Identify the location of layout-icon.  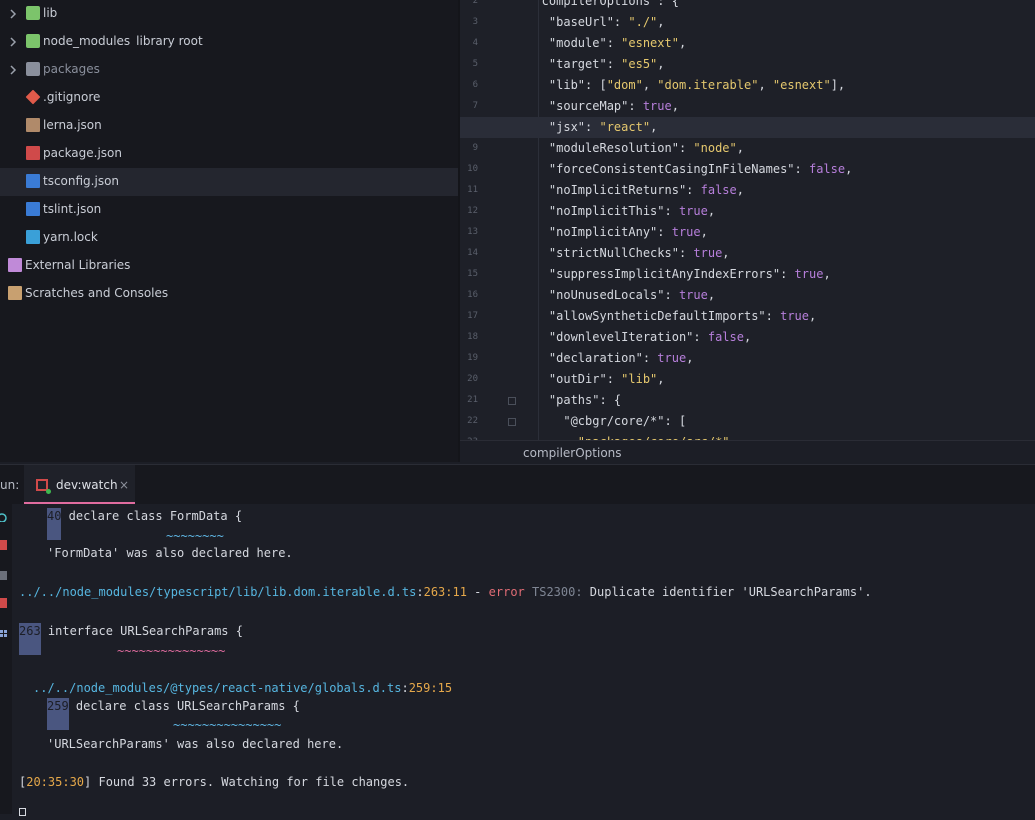
(3, 633).